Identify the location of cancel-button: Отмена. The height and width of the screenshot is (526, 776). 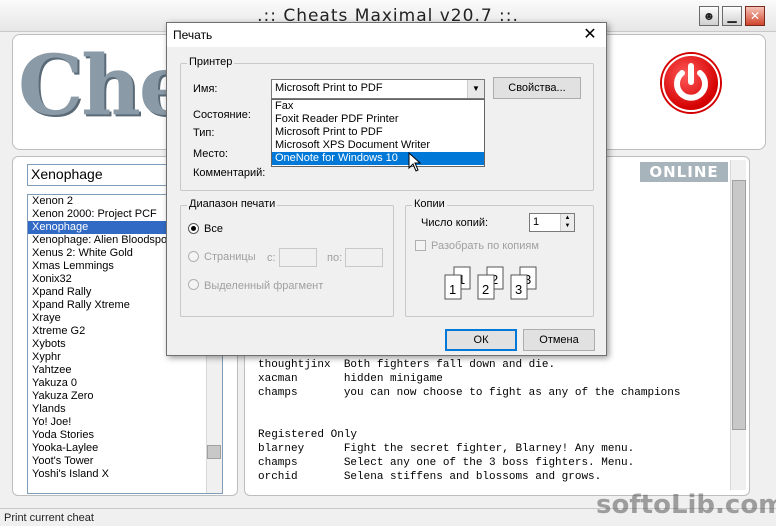
(559, 340).